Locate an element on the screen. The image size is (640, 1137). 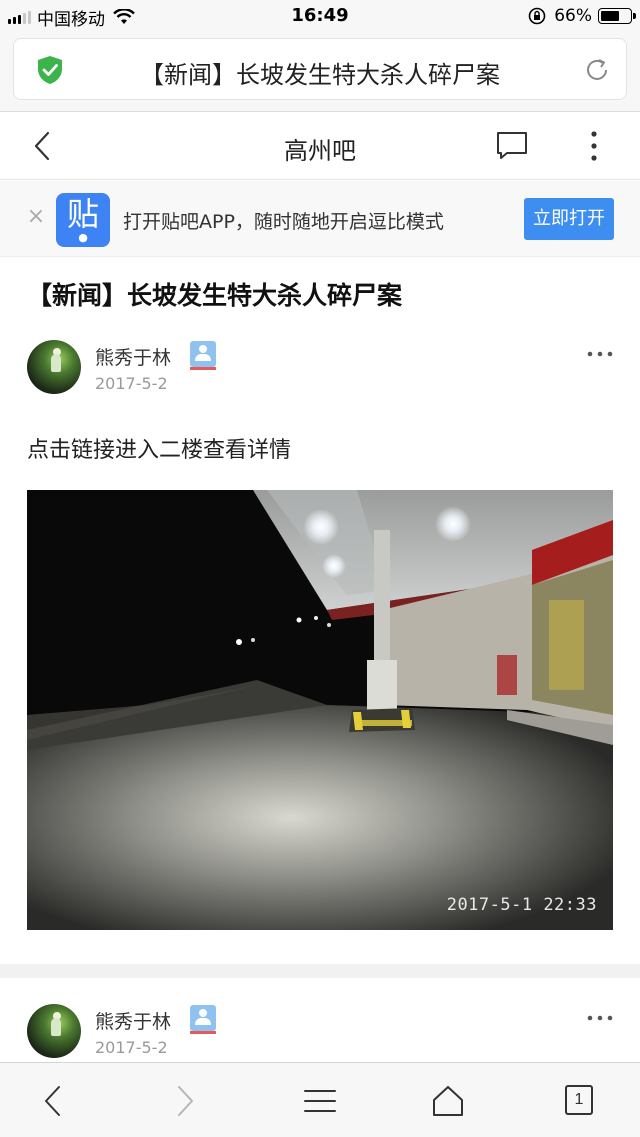
forum-header: 高州吧 is located at coordinates (320, 146).